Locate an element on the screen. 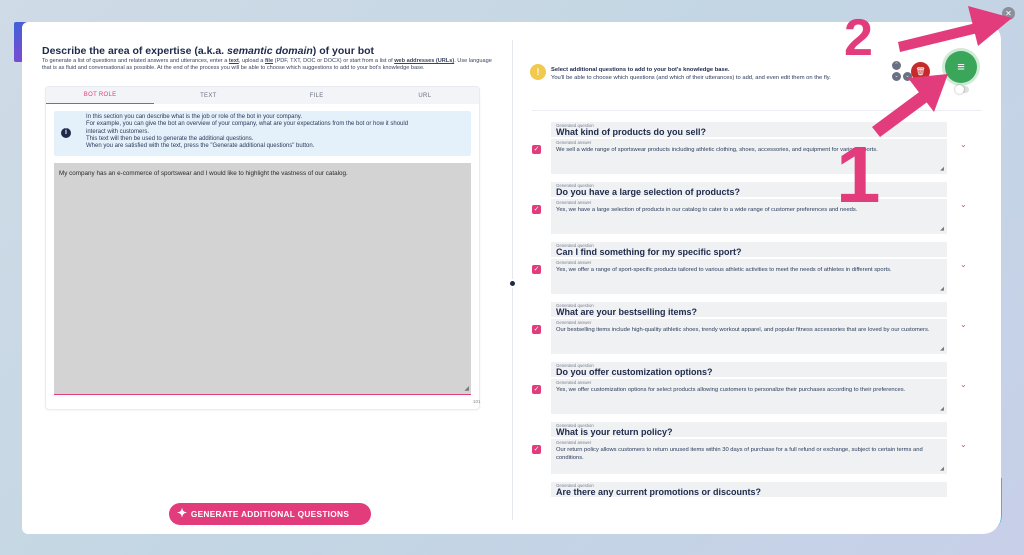 This screenshot has width=1024, height=555. annotation-arrow-to-close is located at coordinates (955, 29).